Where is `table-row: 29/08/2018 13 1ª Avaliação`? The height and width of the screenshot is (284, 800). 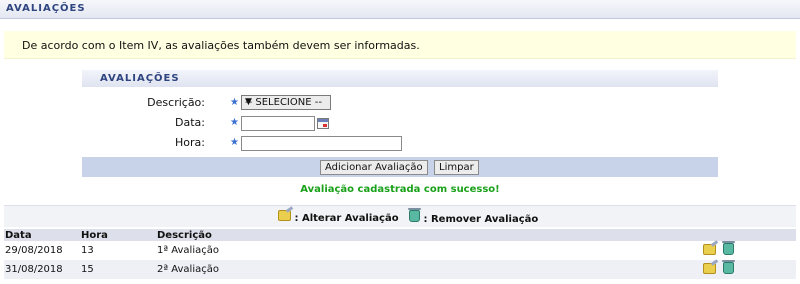
table-row: 29/08/2018 13 1ª Avaliação is located at coordinates (400, 250).